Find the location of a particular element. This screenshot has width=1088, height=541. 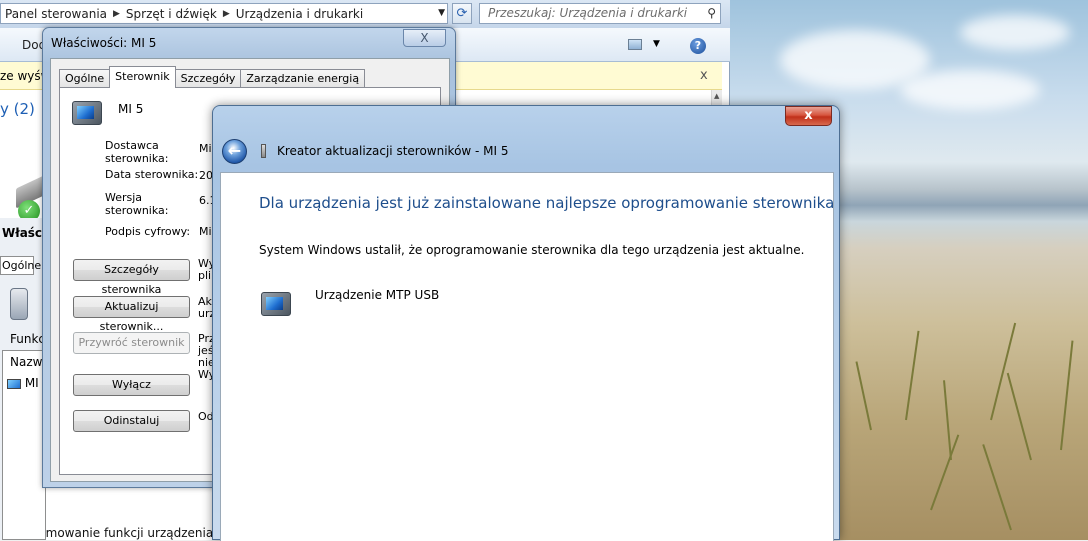

refresh-button: ⟳ is located at coordinates (462, 13).